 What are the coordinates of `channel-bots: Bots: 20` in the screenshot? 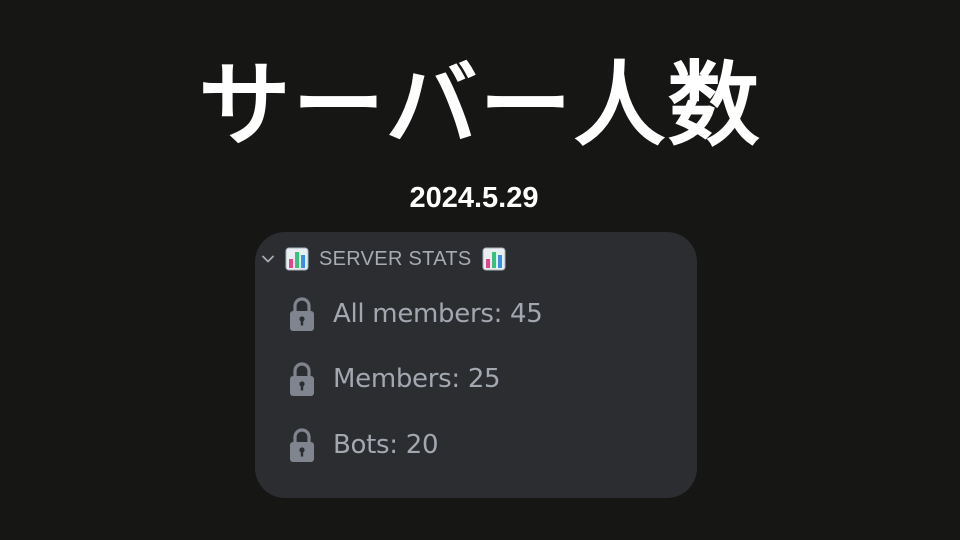 It's located at (363, 445).